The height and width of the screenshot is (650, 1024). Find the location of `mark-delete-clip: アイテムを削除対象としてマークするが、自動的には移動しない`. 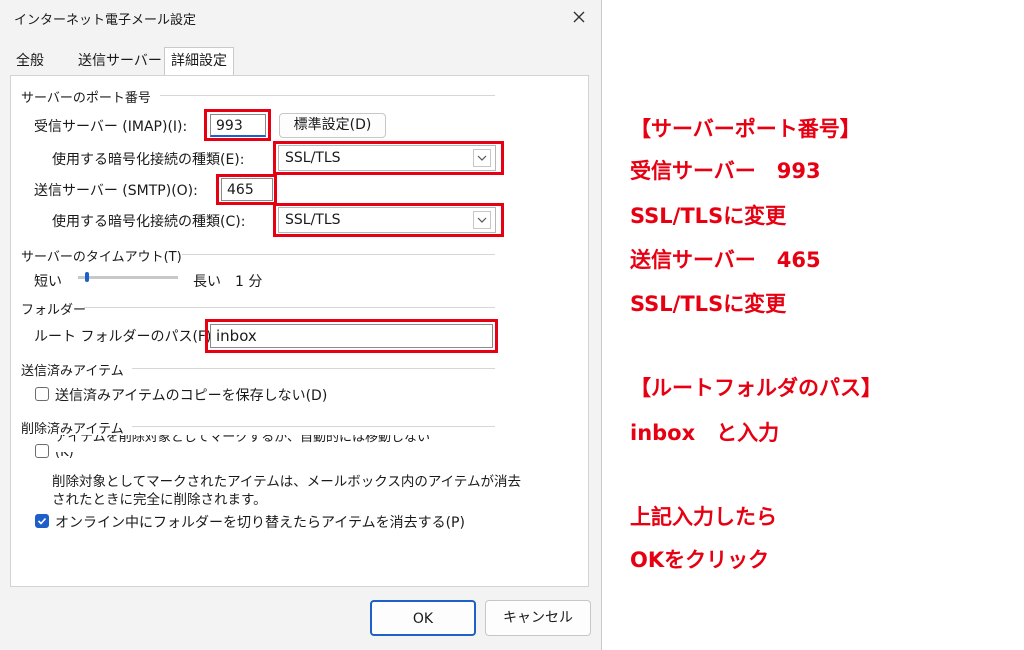

mark-delete-clip: アイテムを削除対象としてマークするが、自動的には移動しない is located at coordinates (277, 441).